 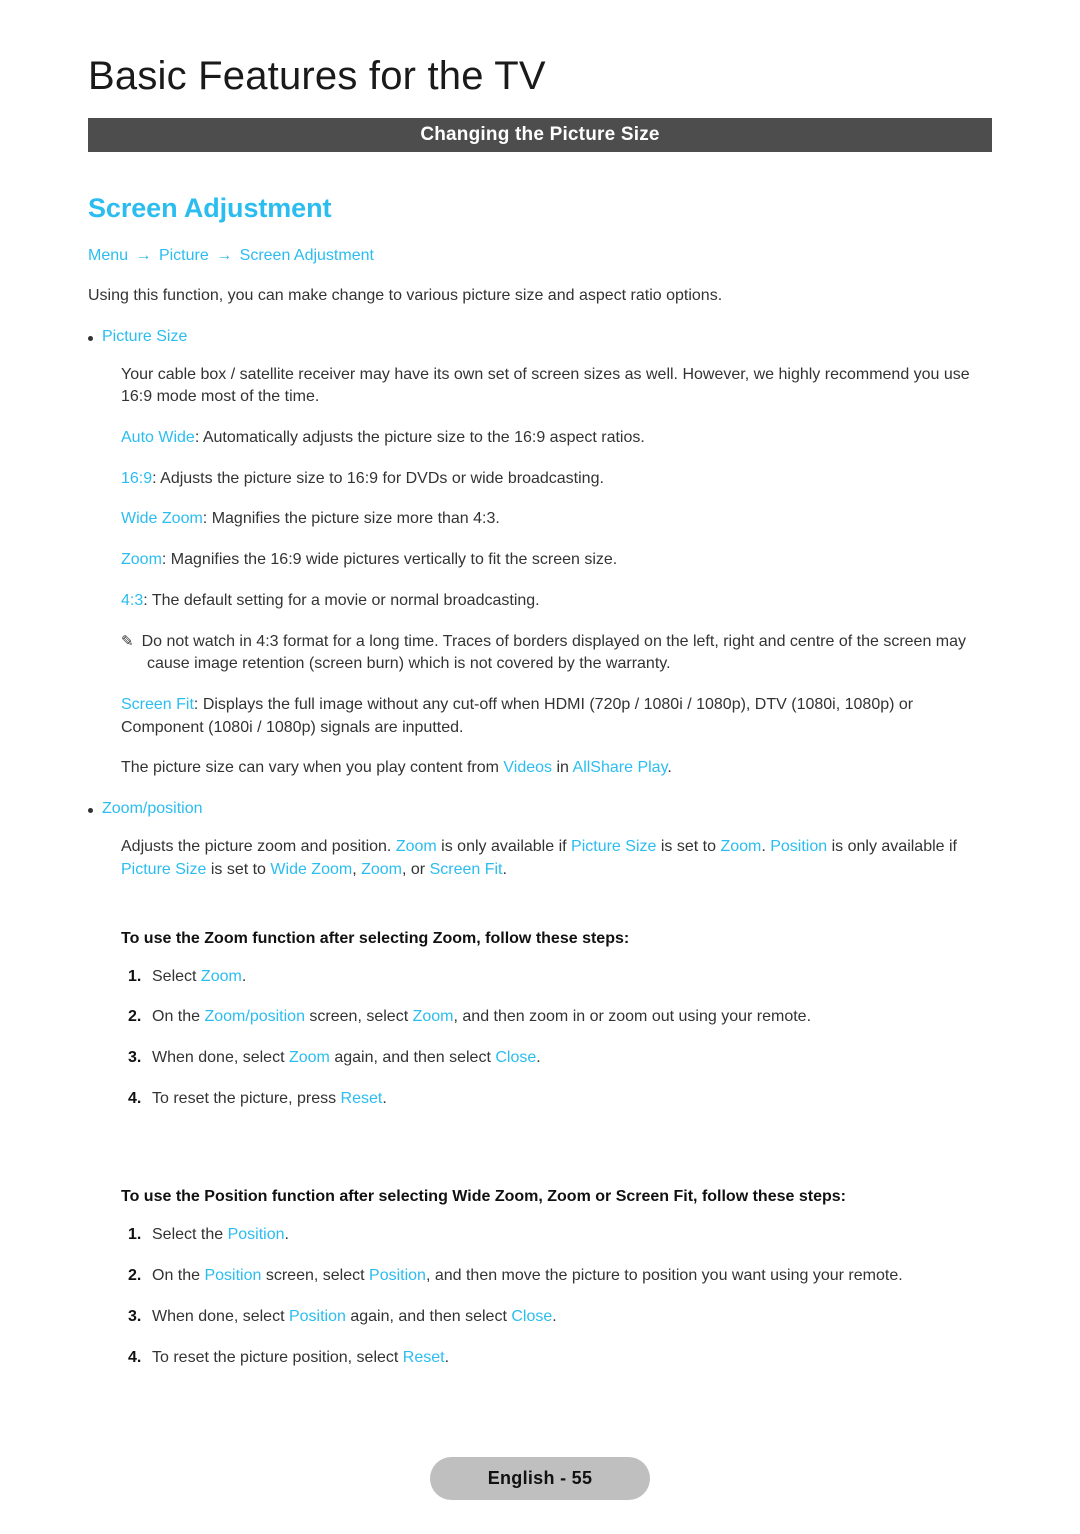 I want to click on step-text-b: again, and then select, so click(x=412, y=1058).